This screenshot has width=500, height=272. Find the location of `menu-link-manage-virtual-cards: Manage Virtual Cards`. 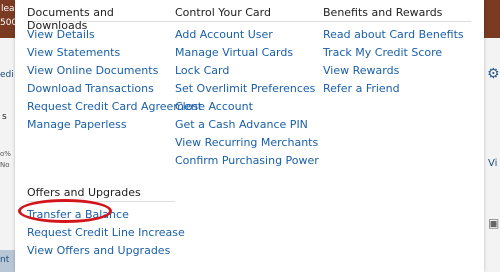

menu-link-manage-virtual-cards: Manage Virtual Cards is located at coordinates (249, 53).